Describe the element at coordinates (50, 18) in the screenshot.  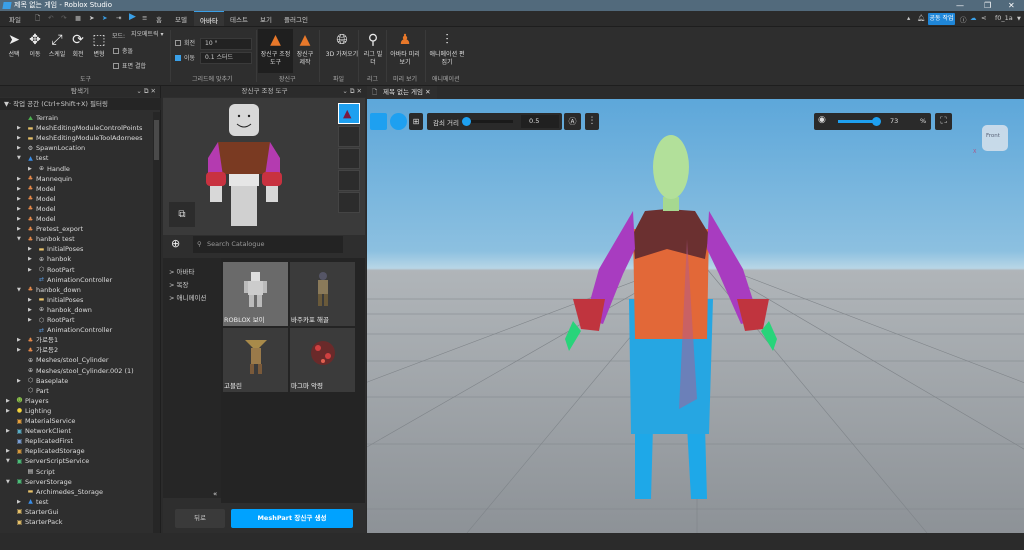
I see `undo-icon: ↶` at that location.